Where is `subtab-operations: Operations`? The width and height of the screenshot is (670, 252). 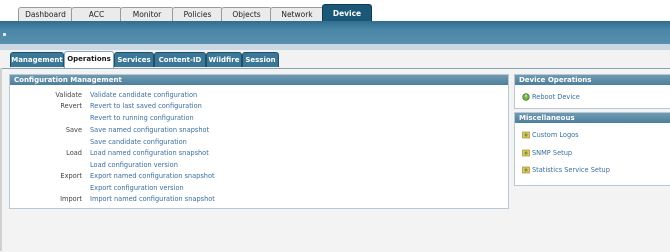 subtab-operations: Operations is located at coordinates (89, 59).